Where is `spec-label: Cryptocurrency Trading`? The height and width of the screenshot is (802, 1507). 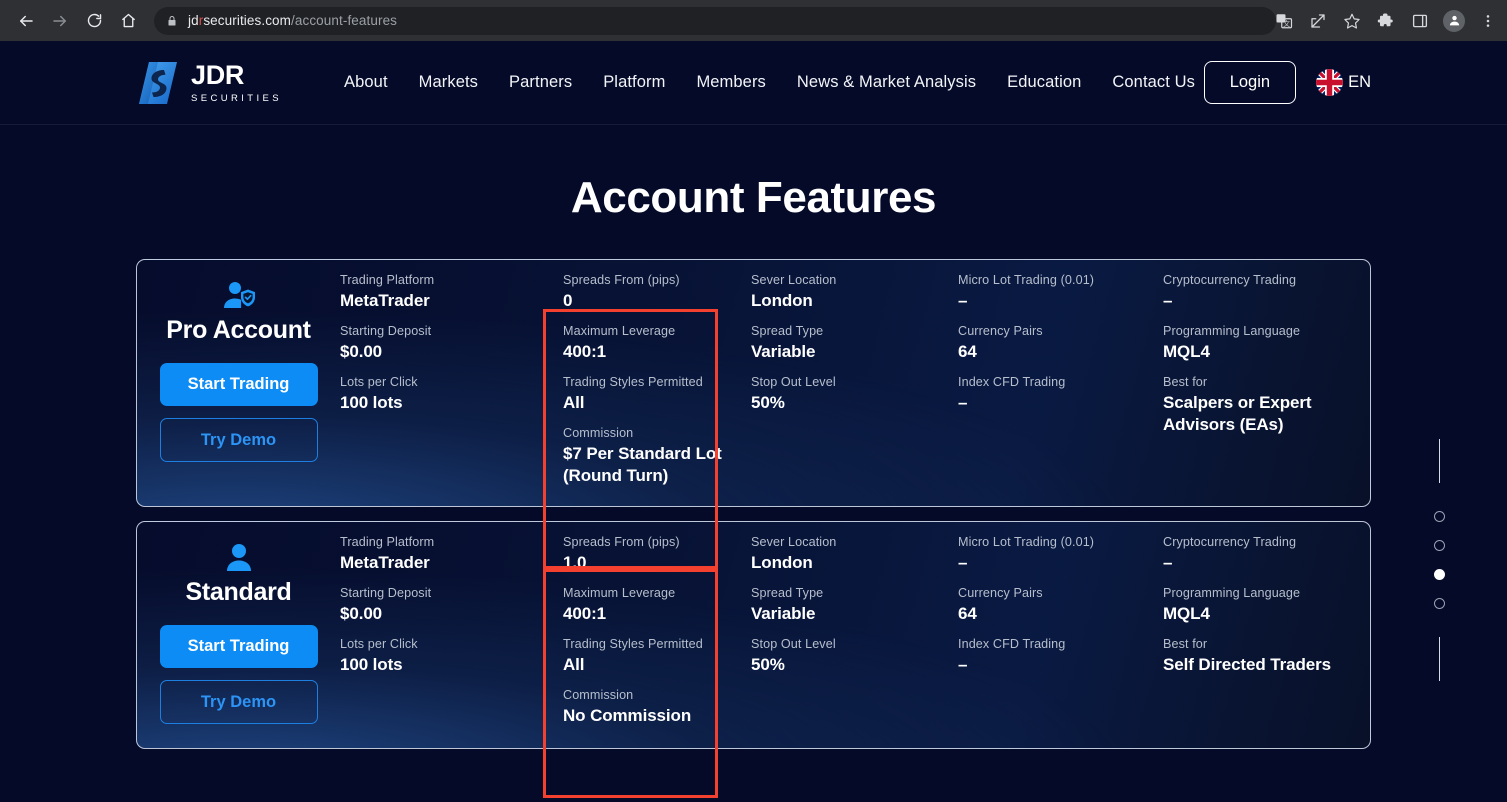
spec-label: Cryptocurrency Trading is located at coordinates (1230, 280).